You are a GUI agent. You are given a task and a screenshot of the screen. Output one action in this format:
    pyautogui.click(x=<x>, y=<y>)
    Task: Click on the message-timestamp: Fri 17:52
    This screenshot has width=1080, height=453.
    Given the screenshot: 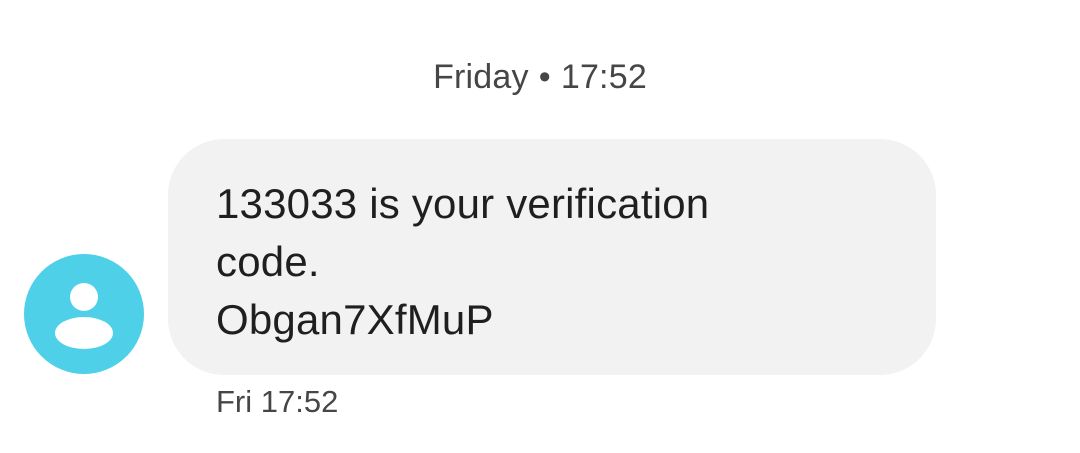 What is the action you would take?
    pyautogui.click(x=277, y=401)
    